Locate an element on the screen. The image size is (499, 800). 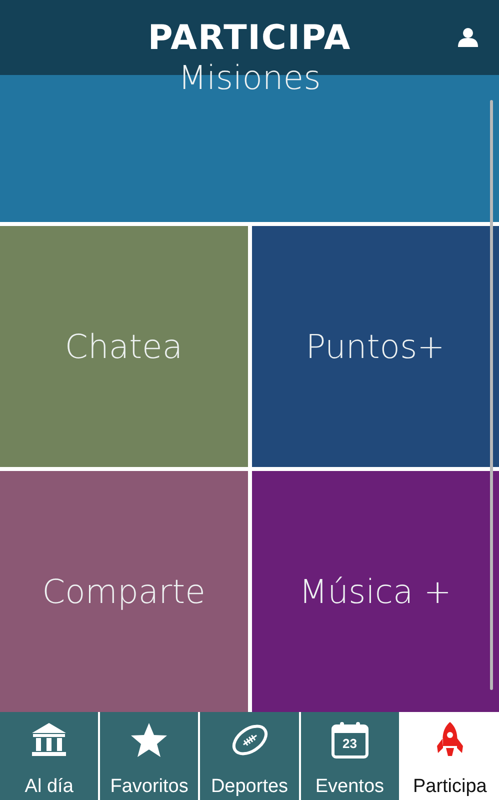
app-title: PARTICIPA is located at coordinates (250, 38).